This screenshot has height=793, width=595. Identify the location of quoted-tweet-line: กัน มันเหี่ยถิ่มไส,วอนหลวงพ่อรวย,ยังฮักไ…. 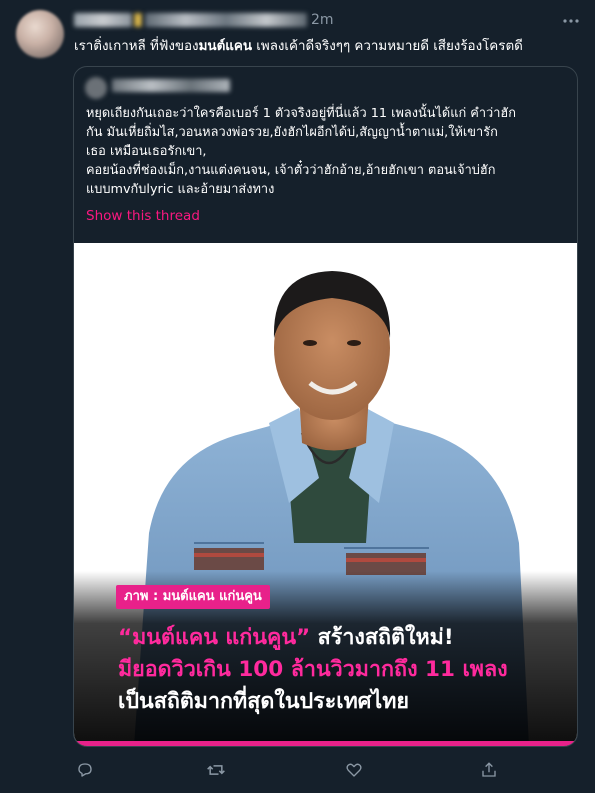
(292, 132).